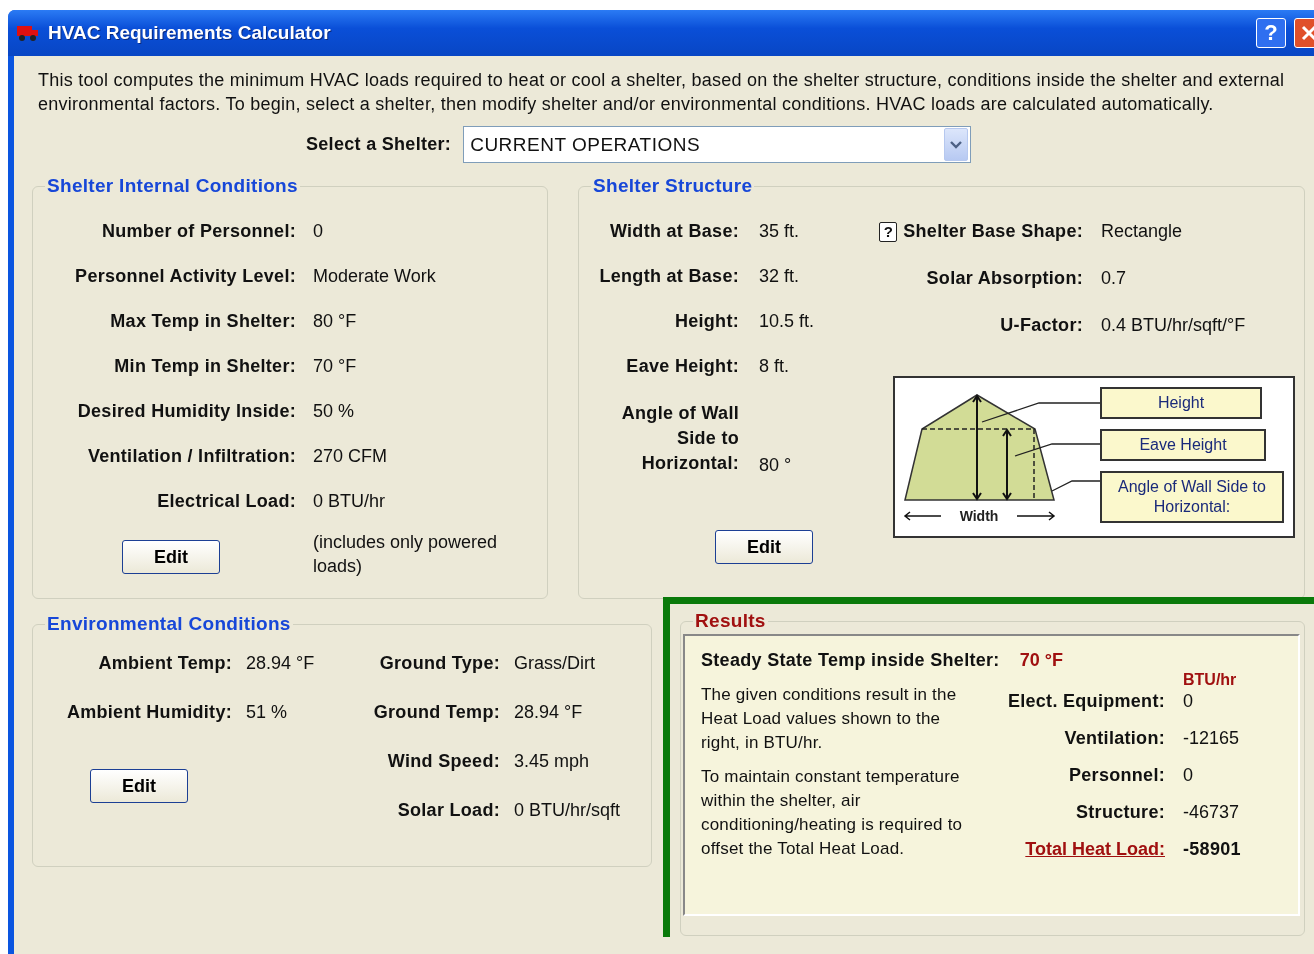  Describe the element at coordinates (164, 663) in the screenshot. I see `field-label: Ambient Temp:` at that location.